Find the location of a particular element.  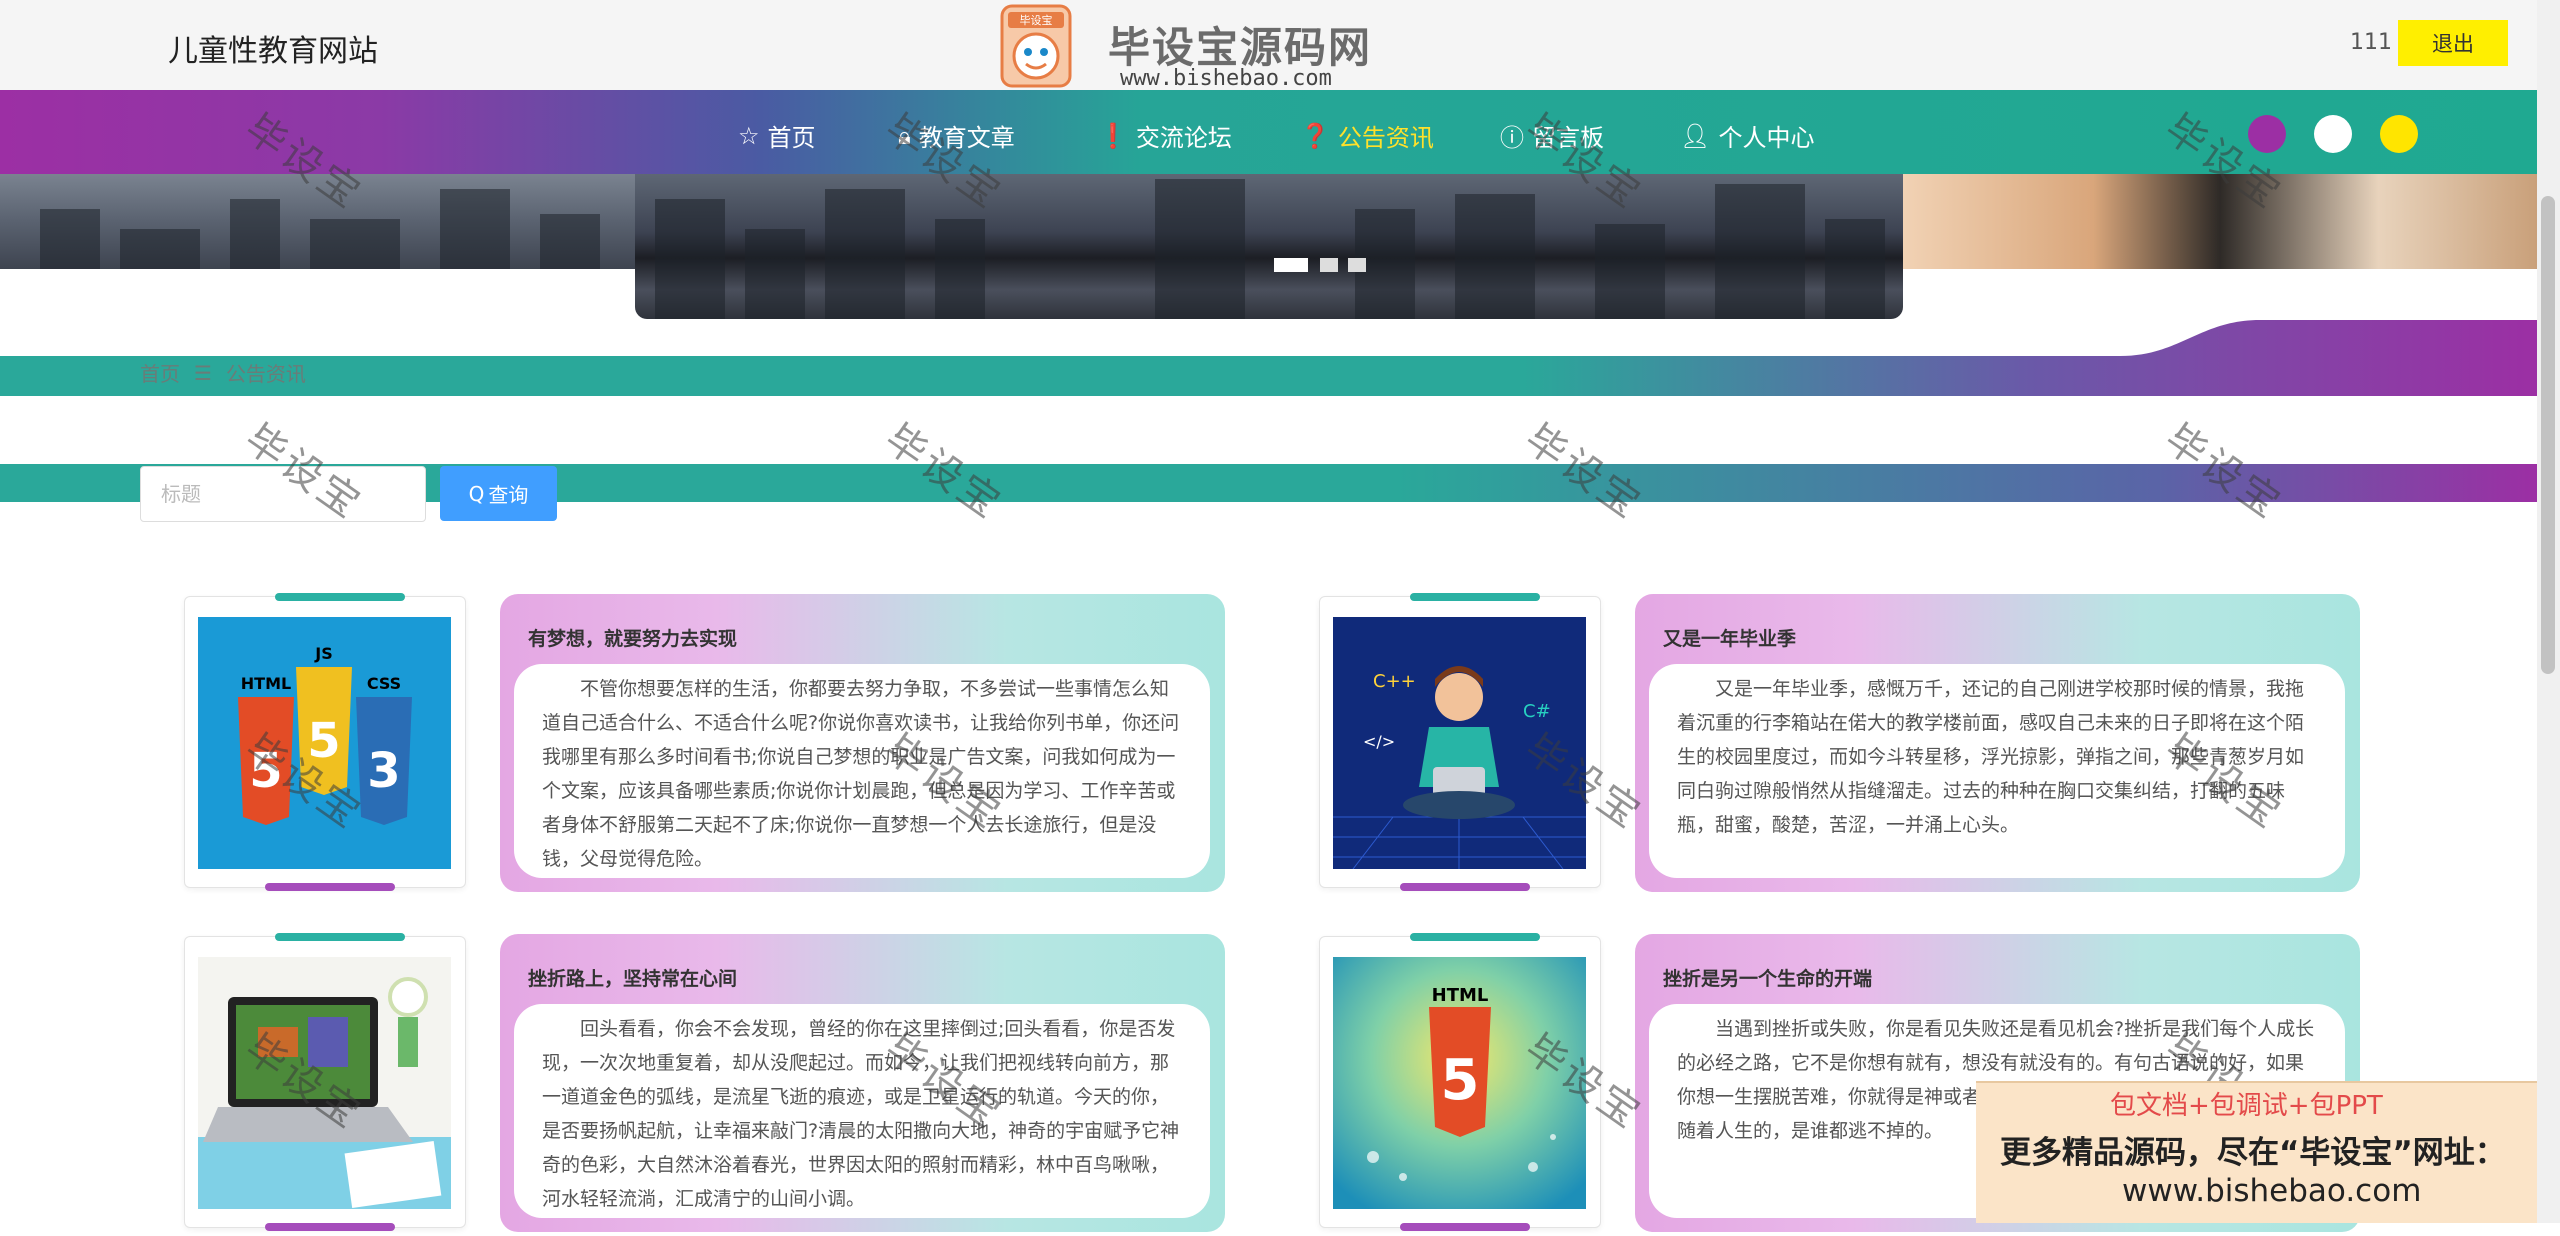

html5-splash-image: HTML 5 is located at coordinates (1459, 1083).